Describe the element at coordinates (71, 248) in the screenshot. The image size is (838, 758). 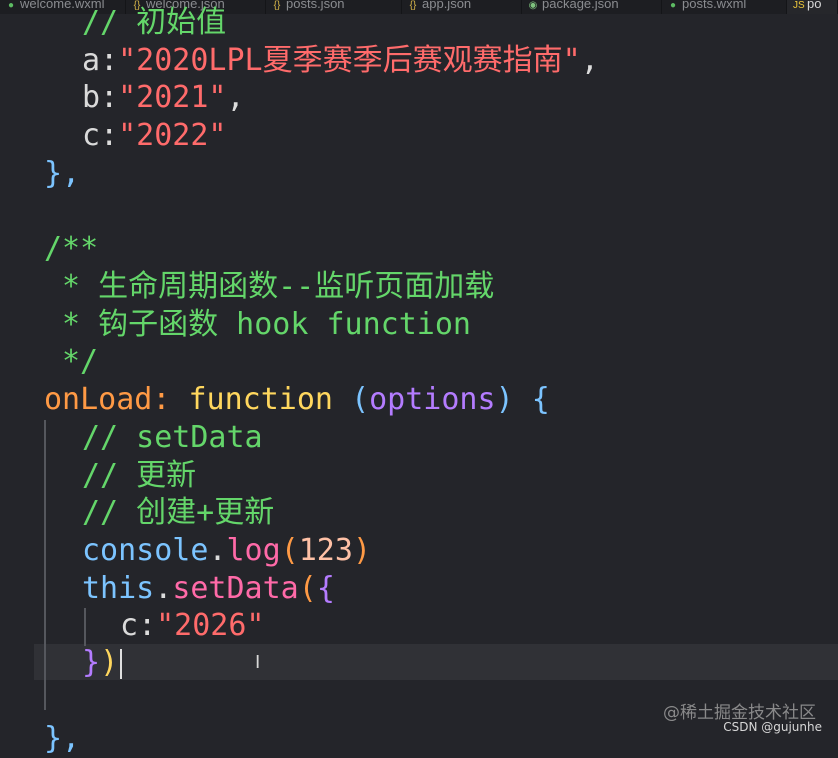
I see `doc-comment-open: /**` at that location.